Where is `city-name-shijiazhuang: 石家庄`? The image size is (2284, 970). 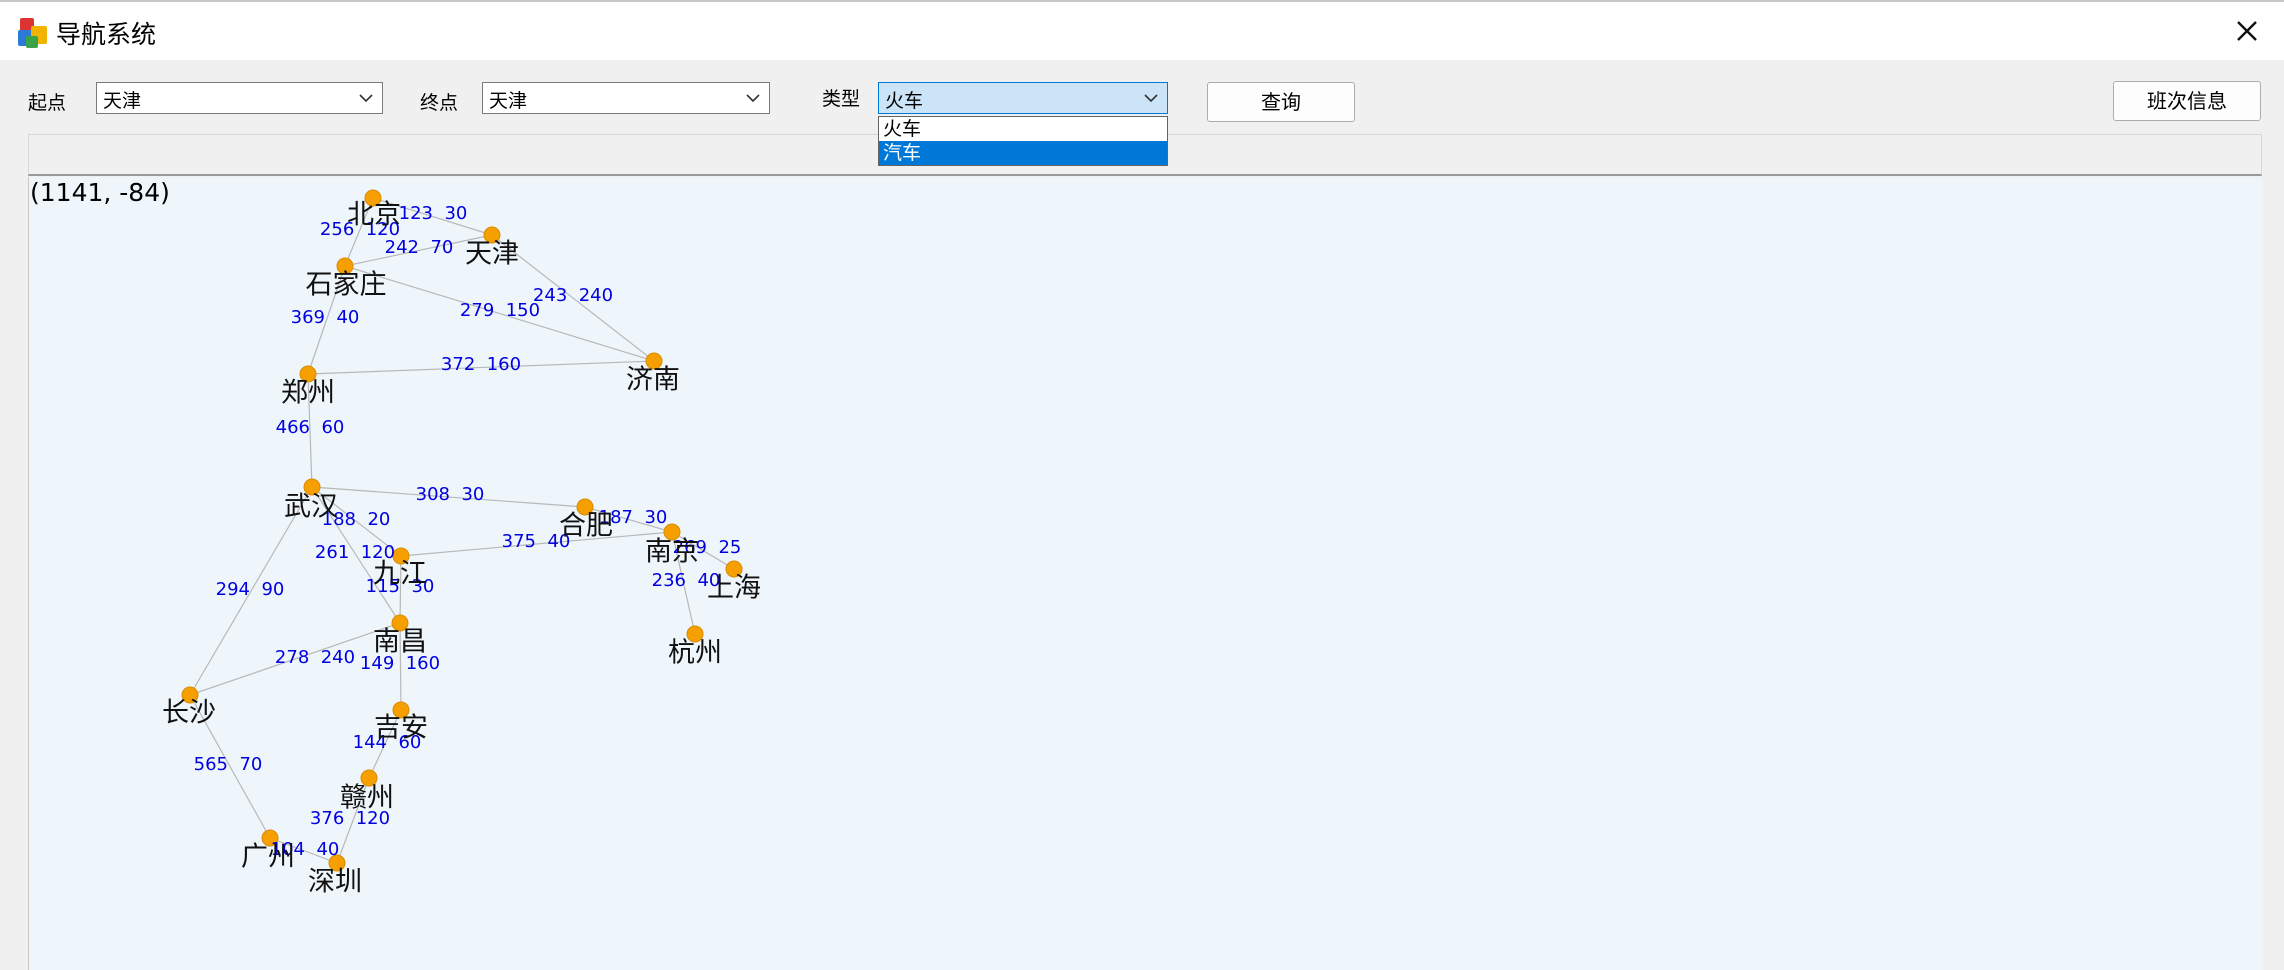
city-name-shijiazhuang: 石家庄 is located at coordinates (346, 285).